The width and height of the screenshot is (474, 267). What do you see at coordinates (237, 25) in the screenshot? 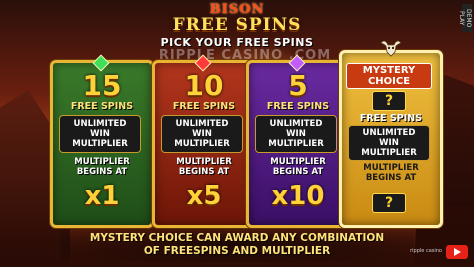
I see `page-title: FREE SPINS` at bounding box center [237, 25].